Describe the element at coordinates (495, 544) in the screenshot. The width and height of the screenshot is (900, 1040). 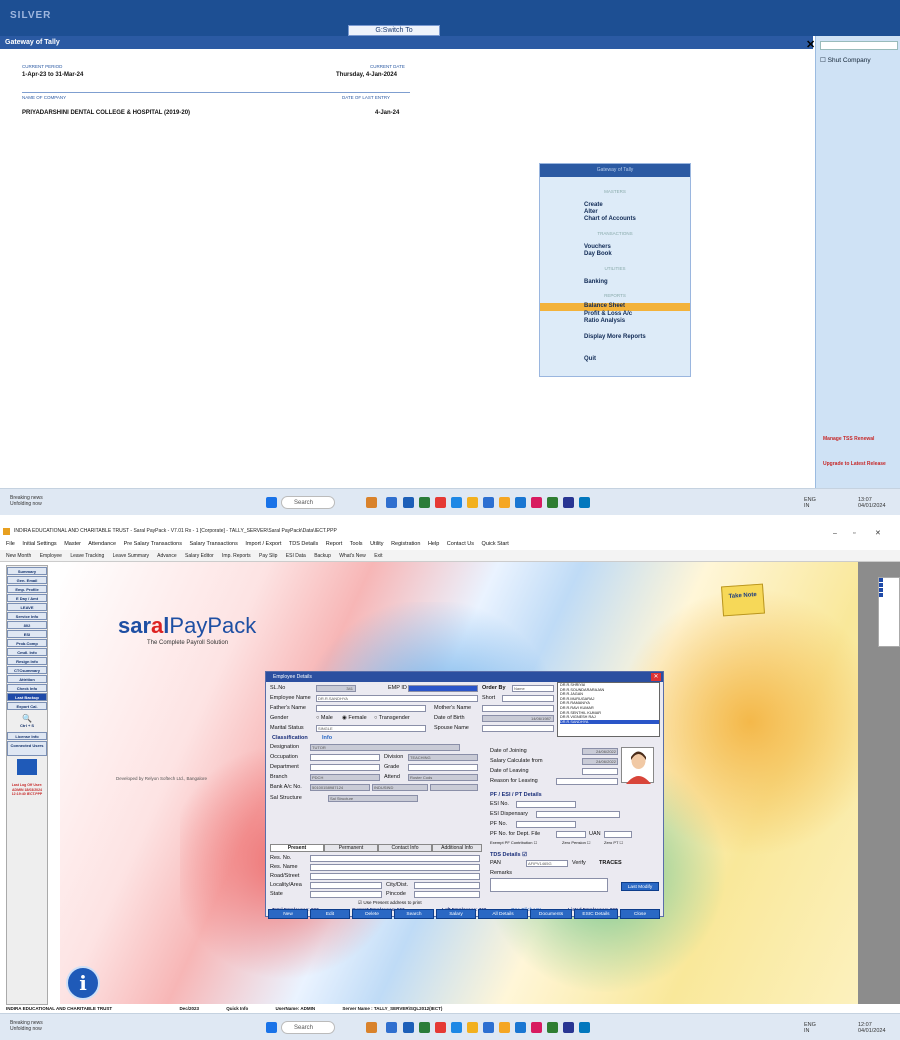
I see `menu-quick-start: Quick Start` at that location.